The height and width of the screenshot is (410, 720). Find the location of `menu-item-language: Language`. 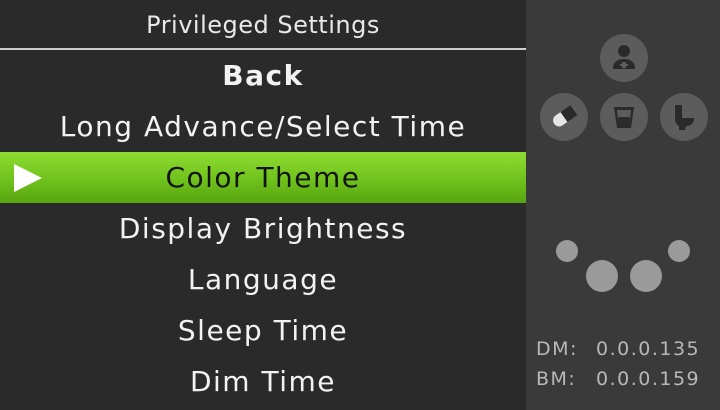

menu-item-language: Language is located at coordinates (263, 279).